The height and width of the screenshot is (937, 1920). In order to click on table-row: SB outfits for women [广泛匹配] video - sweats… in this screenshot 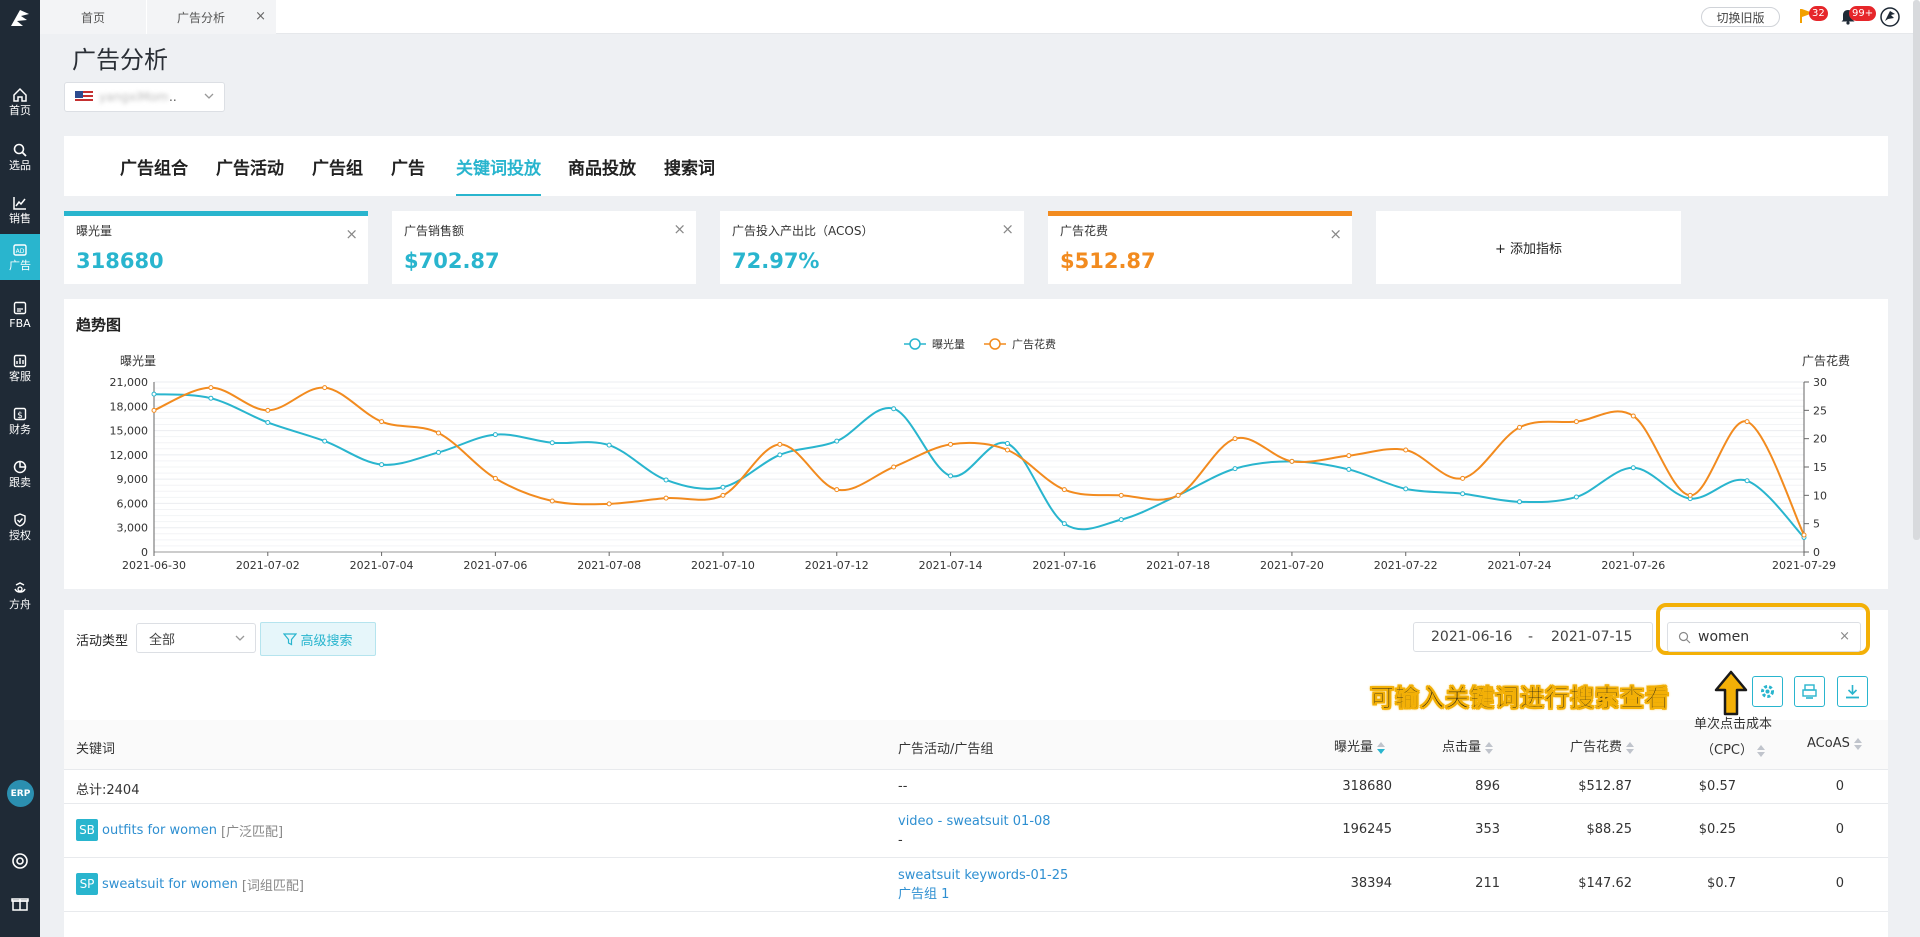, I will do `click(976, 831)`.